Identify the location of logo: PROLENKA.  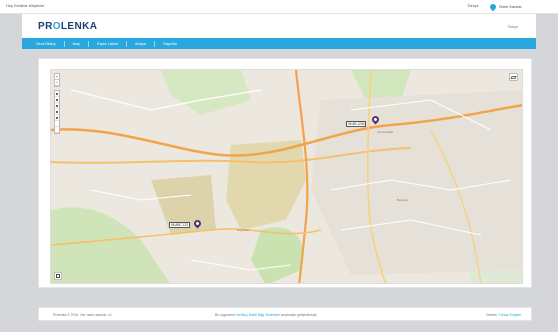
(67, 26).